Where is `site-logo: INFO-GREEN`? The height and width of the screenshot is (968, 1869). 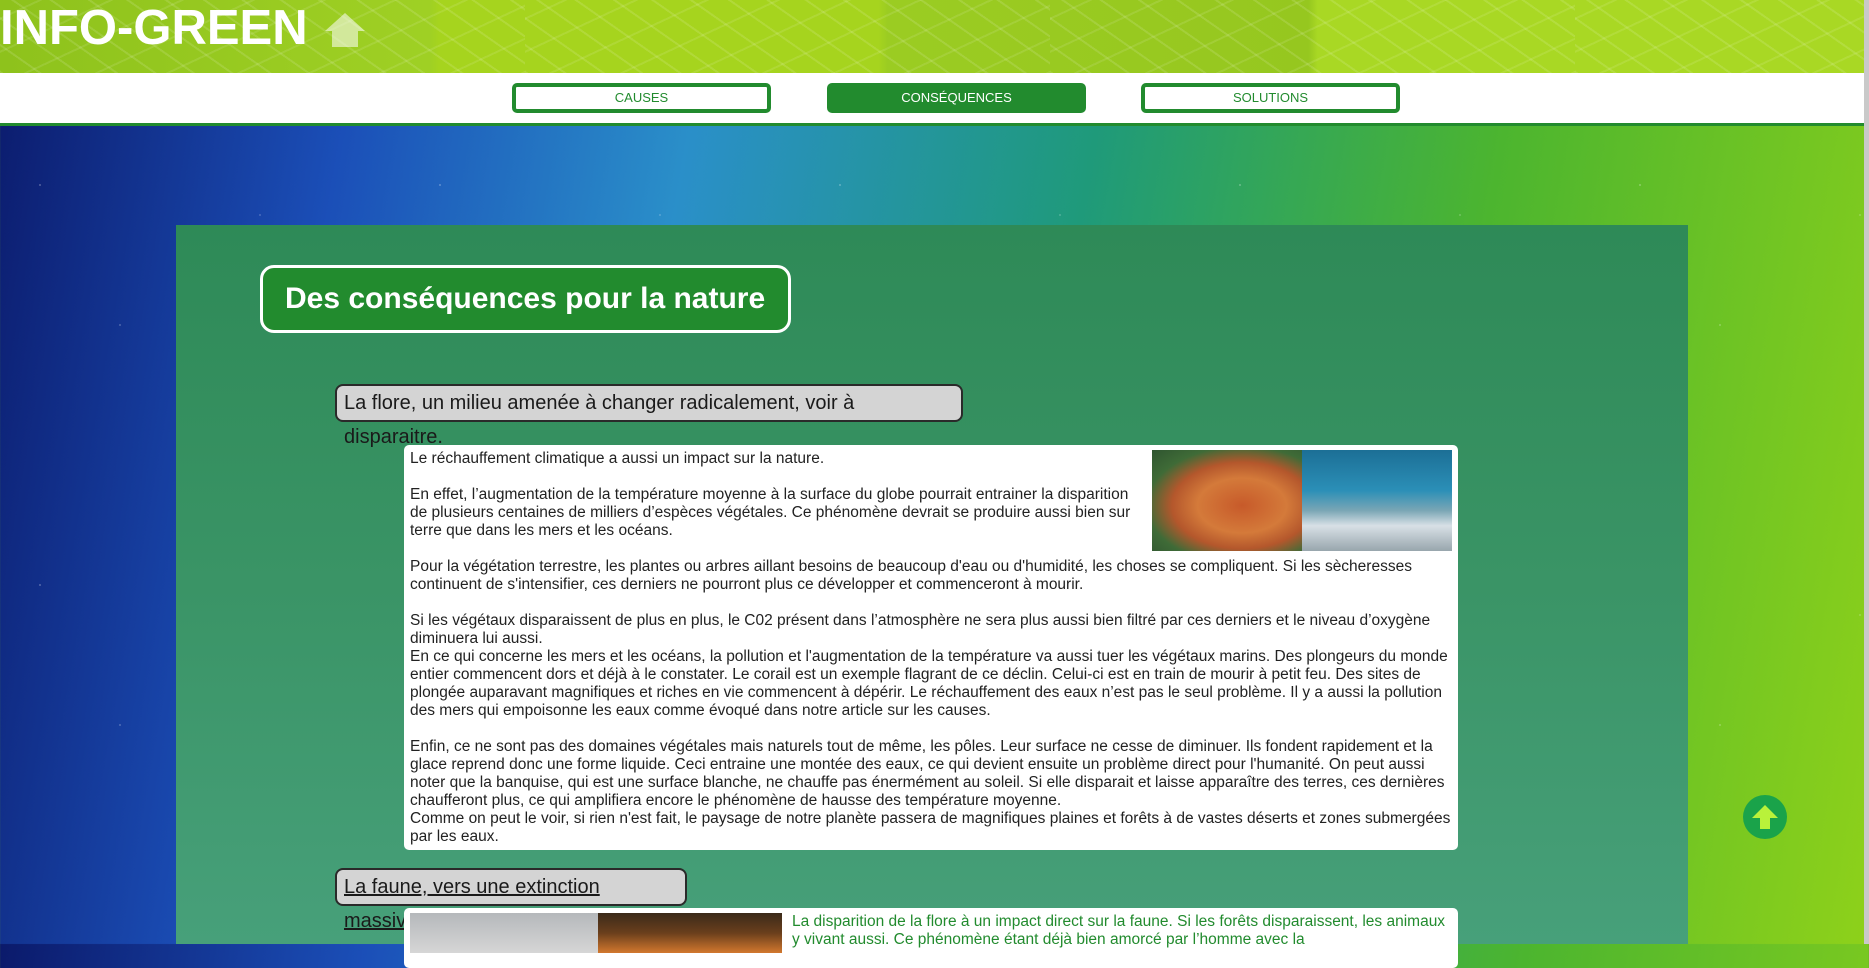 site-logo: INFO-GREEN is located at coordinates (184, 28).